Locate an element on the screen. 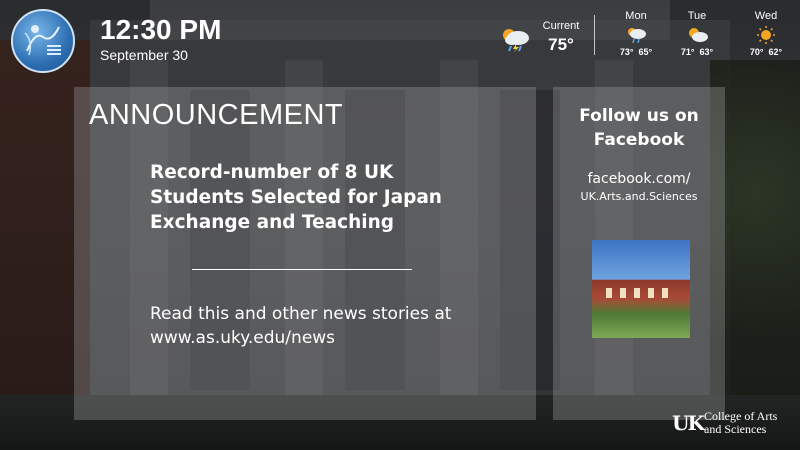 The width and height of the screenshot is (800, 450). forecast-low: 65° is located at coordinates (645, 52).